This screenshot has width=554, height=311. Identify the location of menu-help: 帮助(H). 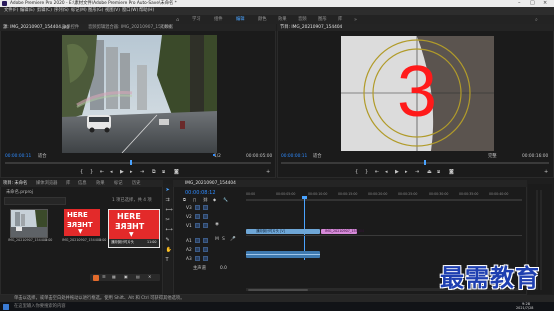
(146, 10).